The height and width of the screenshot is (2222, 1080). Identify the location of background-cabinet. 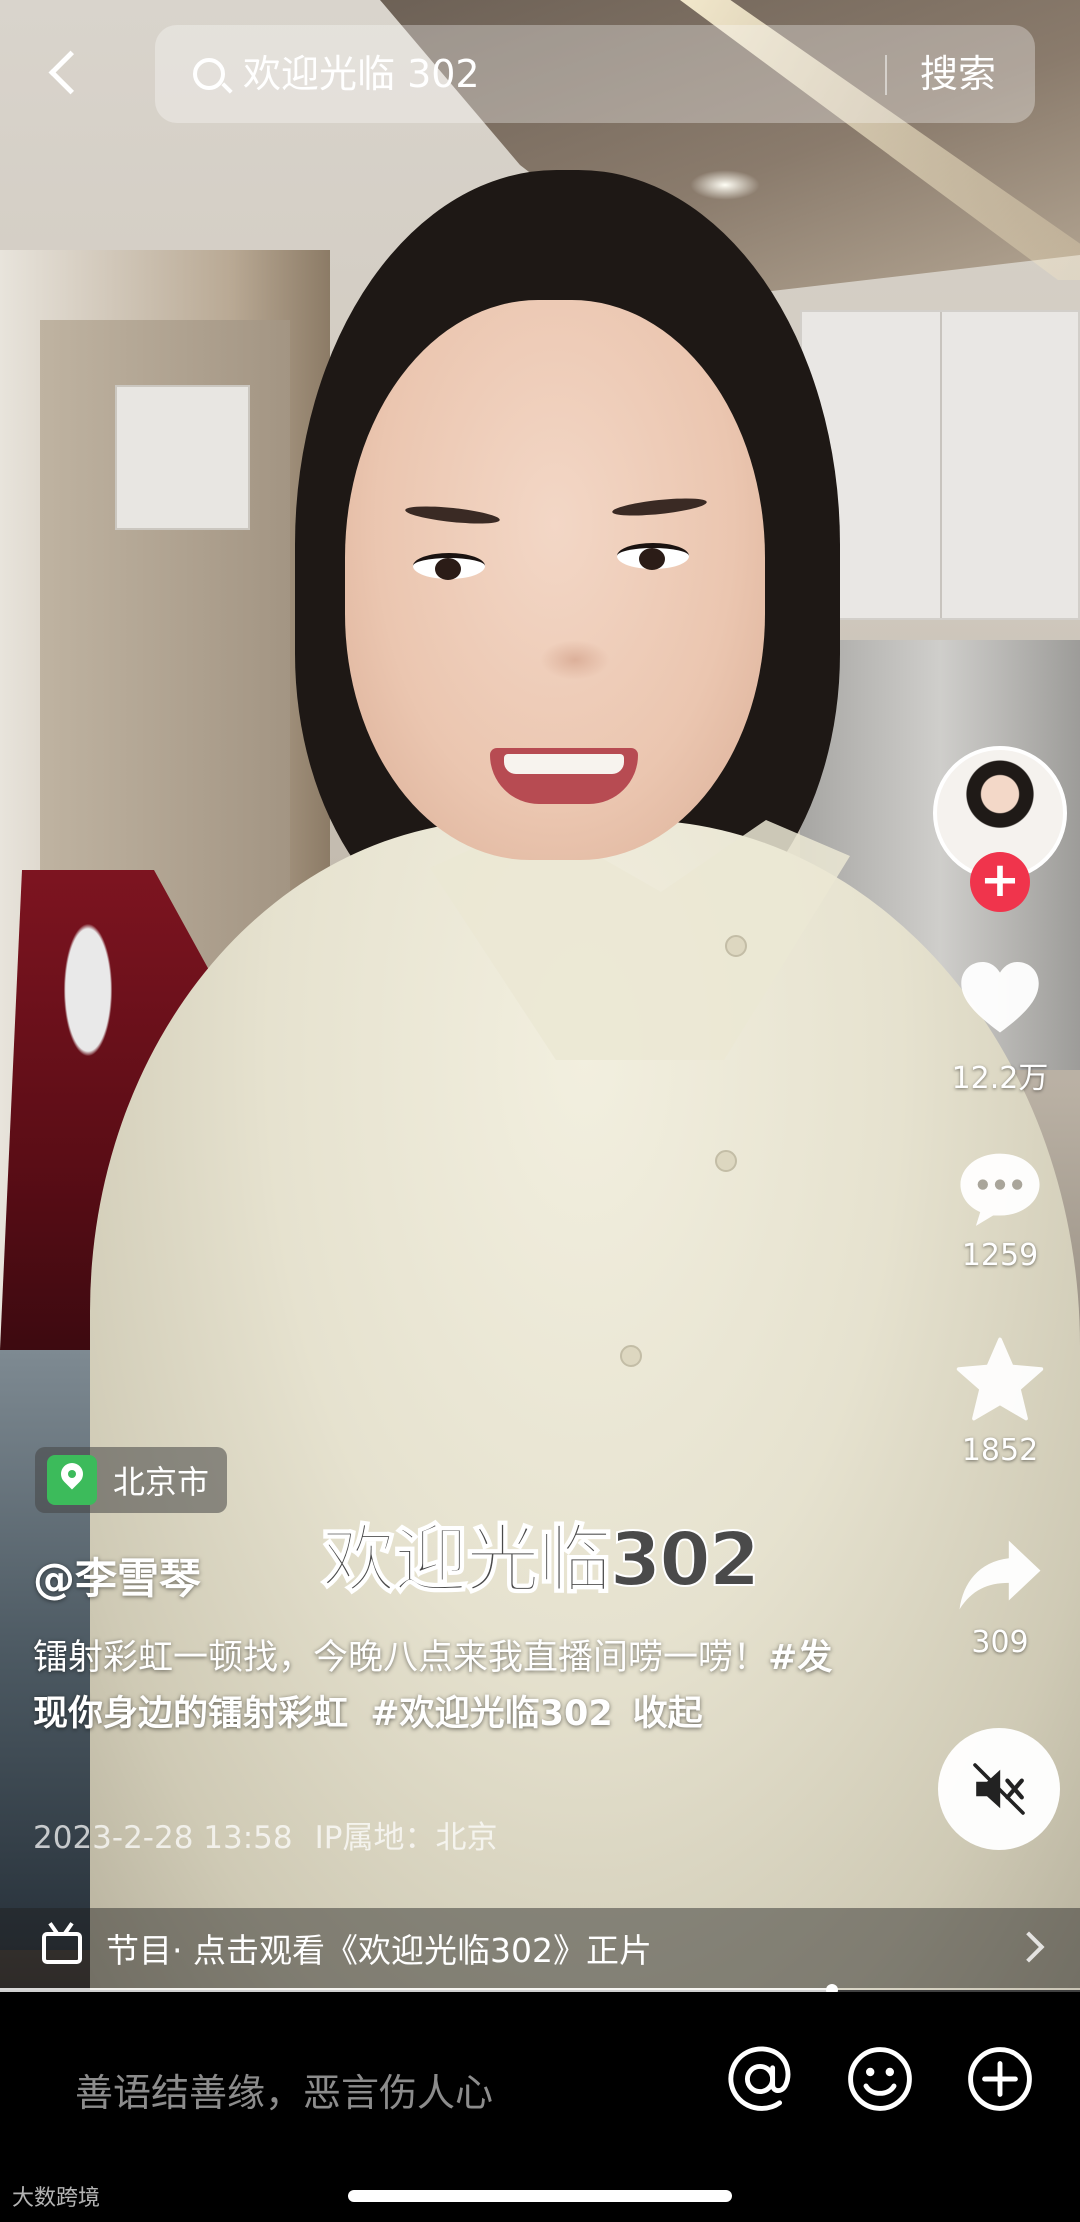
(182, 457).